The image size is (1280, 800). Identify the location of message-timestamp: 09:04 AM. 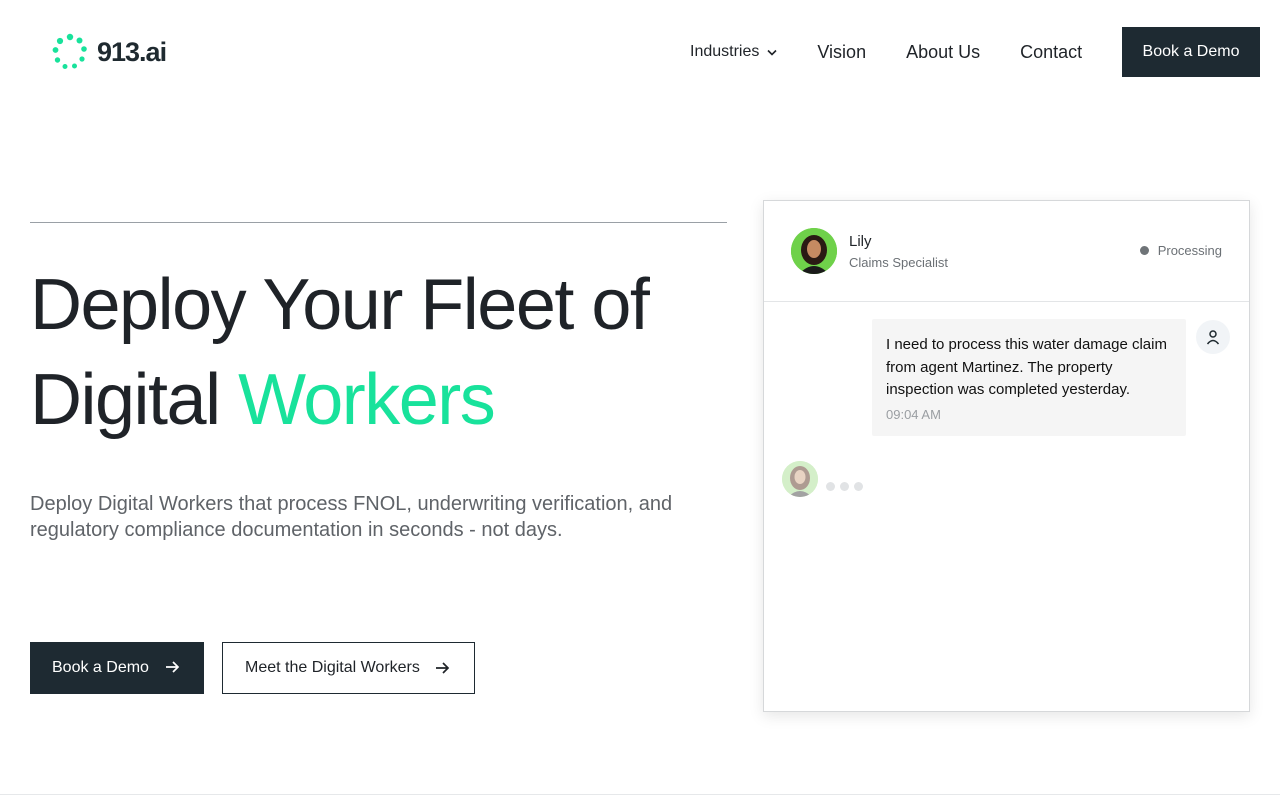
(913, 414).